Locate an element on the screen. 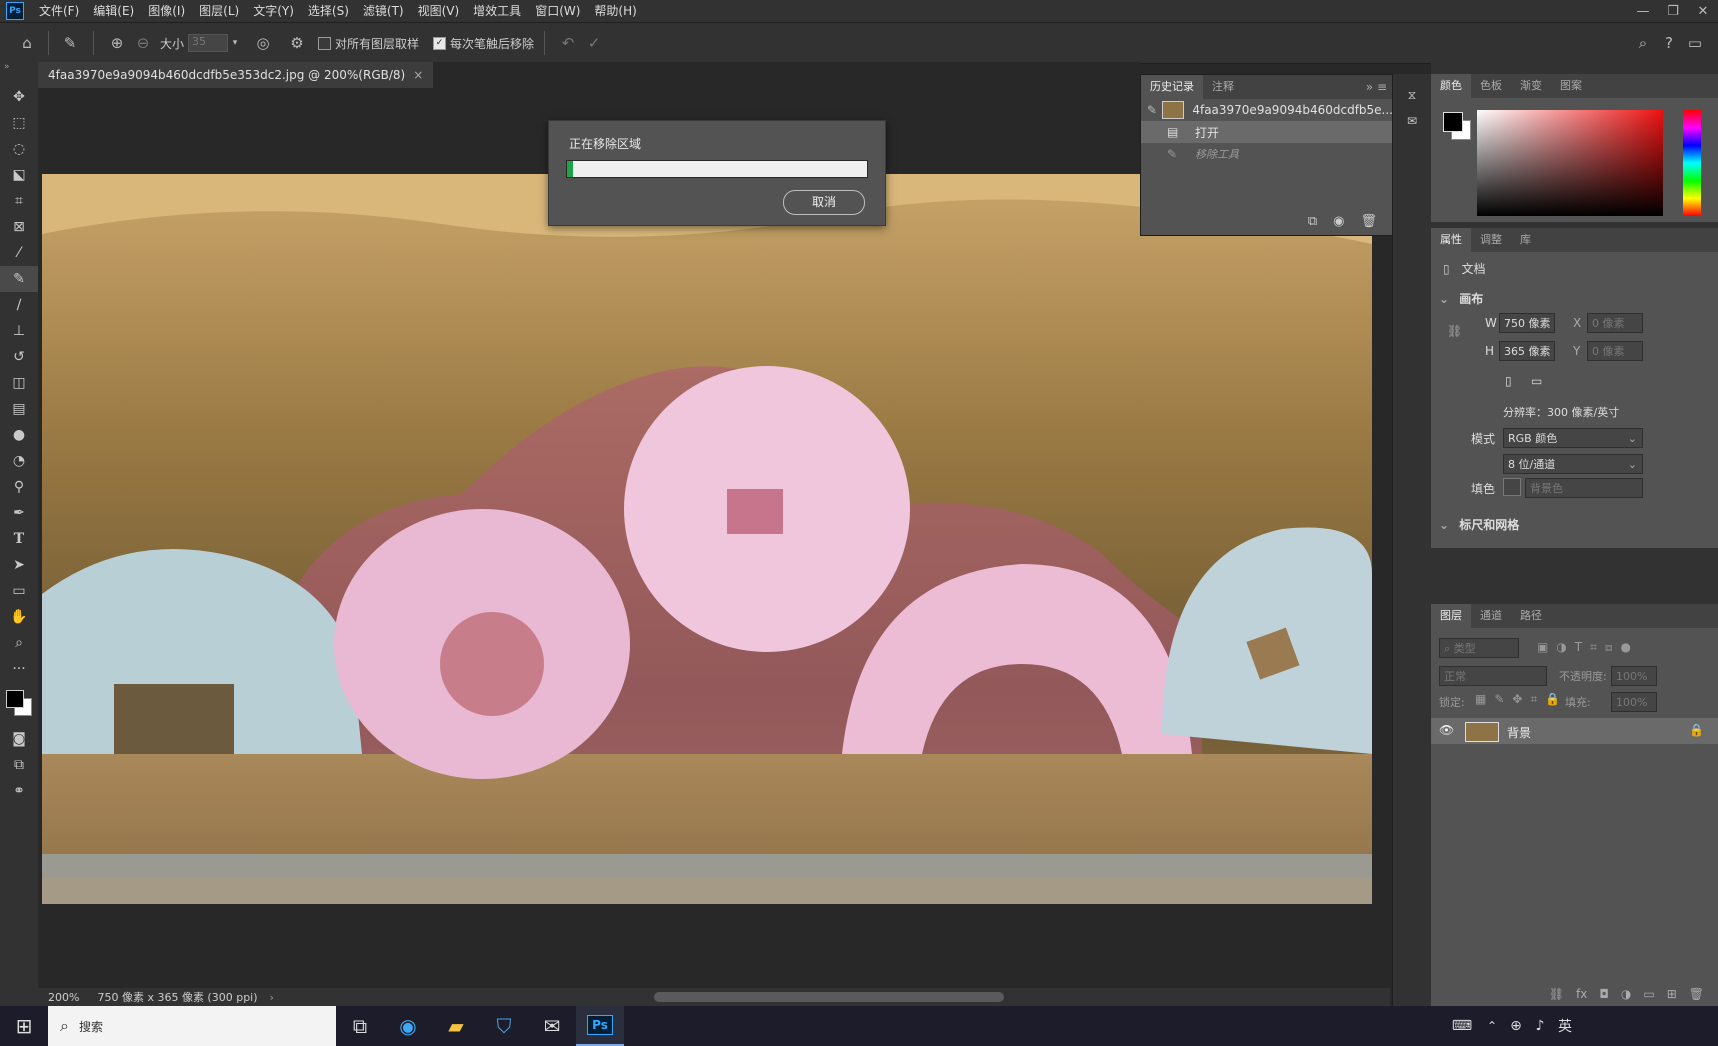 The image size is (1718, 1046). brush-tool-icon: ∕ is located at coordinates (19, 305).